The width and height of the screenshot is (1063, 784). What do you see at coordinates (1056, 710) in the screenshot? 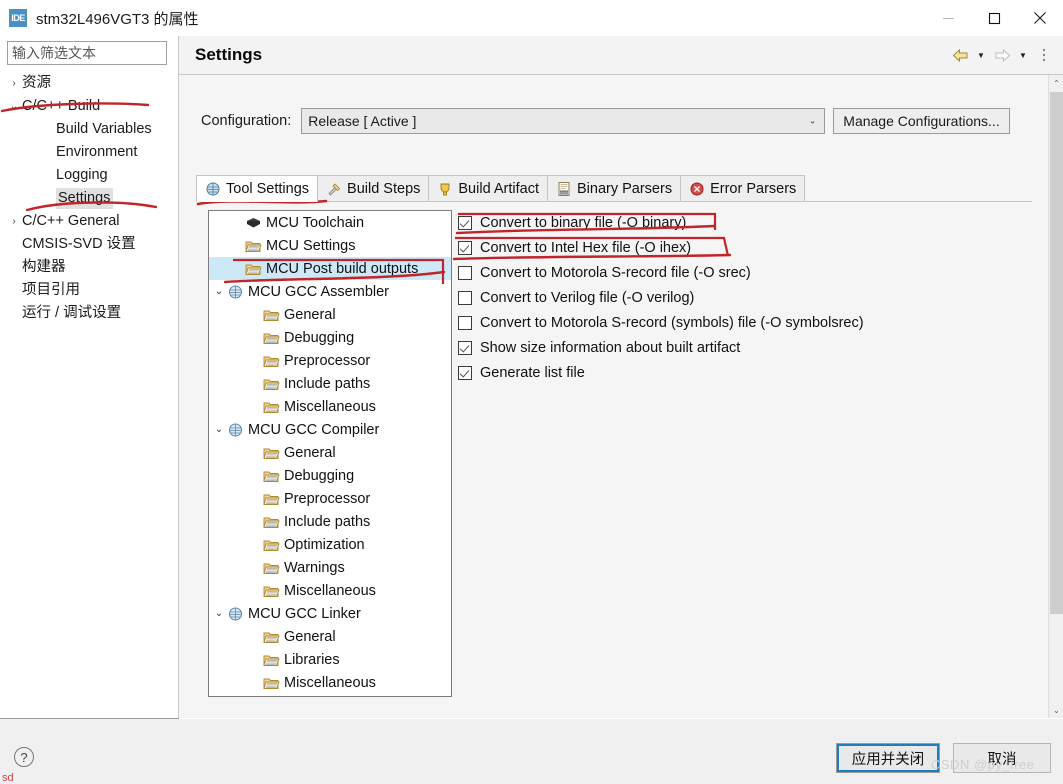
I see `scroll-down-icon: ⌄` at bounding box center [1056, 710].